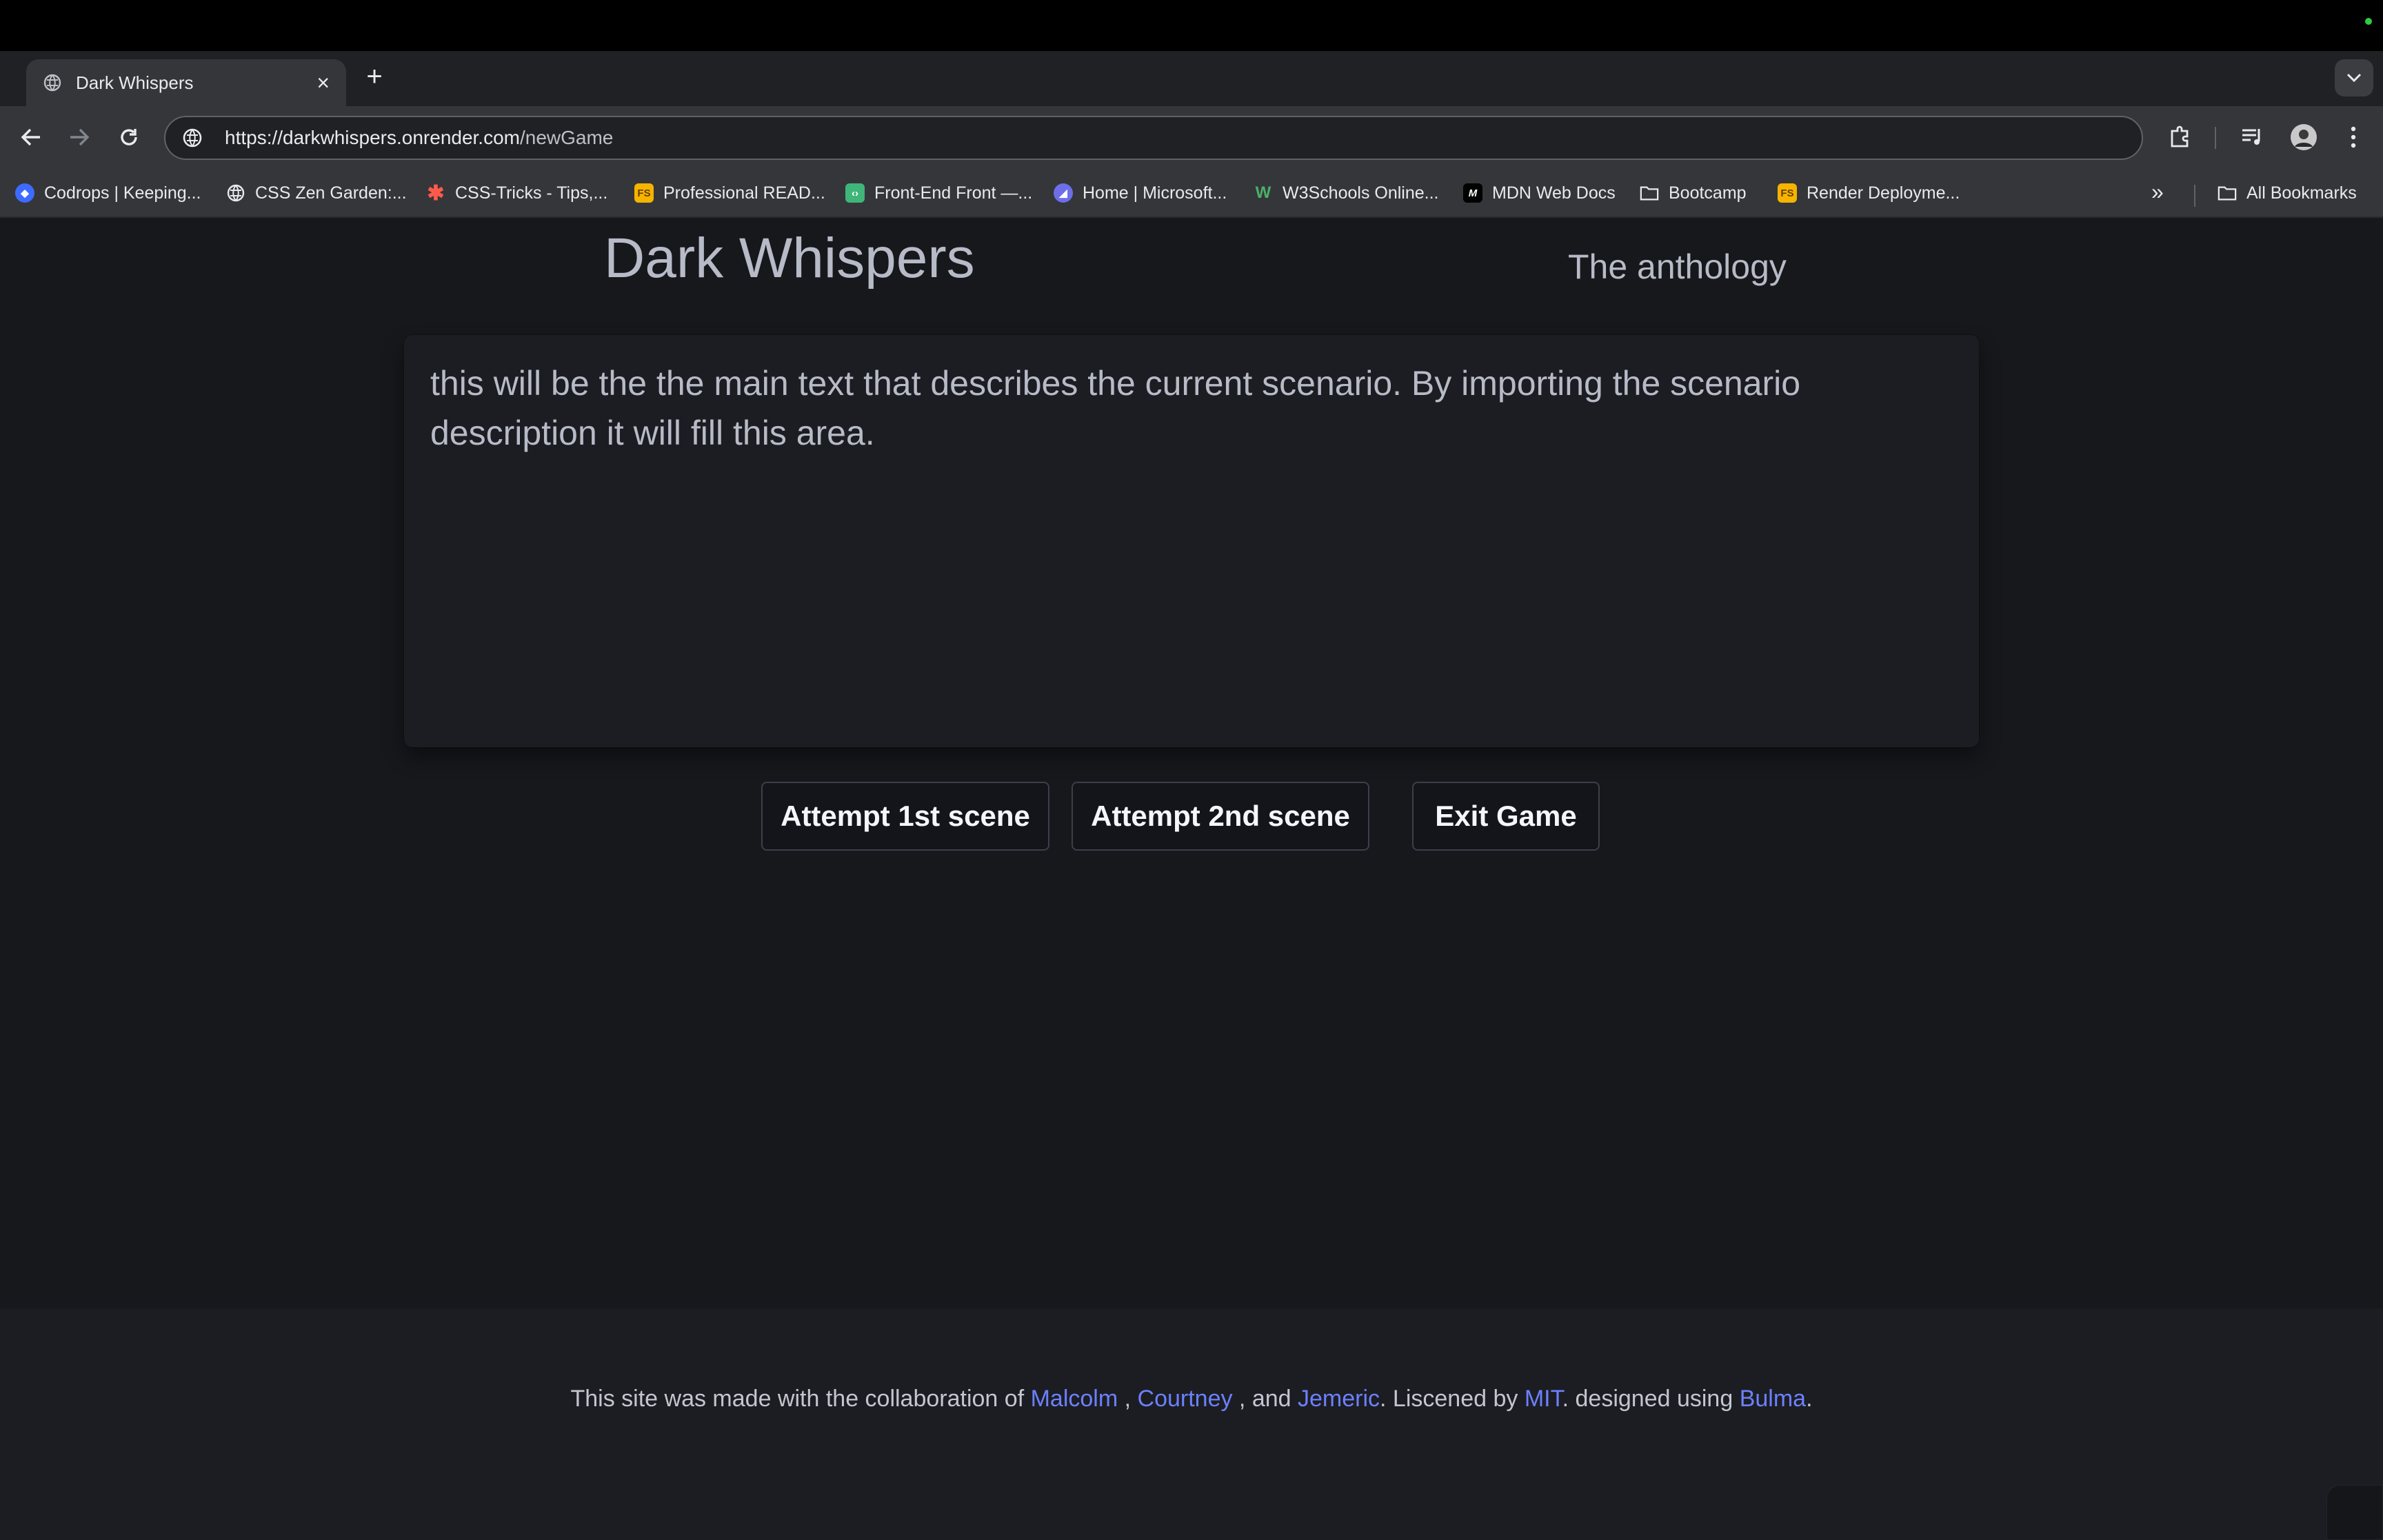 This screenshot has height=1540, width=2383. Describe the element at coordinates (1677, 267) in the screenshot. I see `site-subtitle: The anthology` at that location.